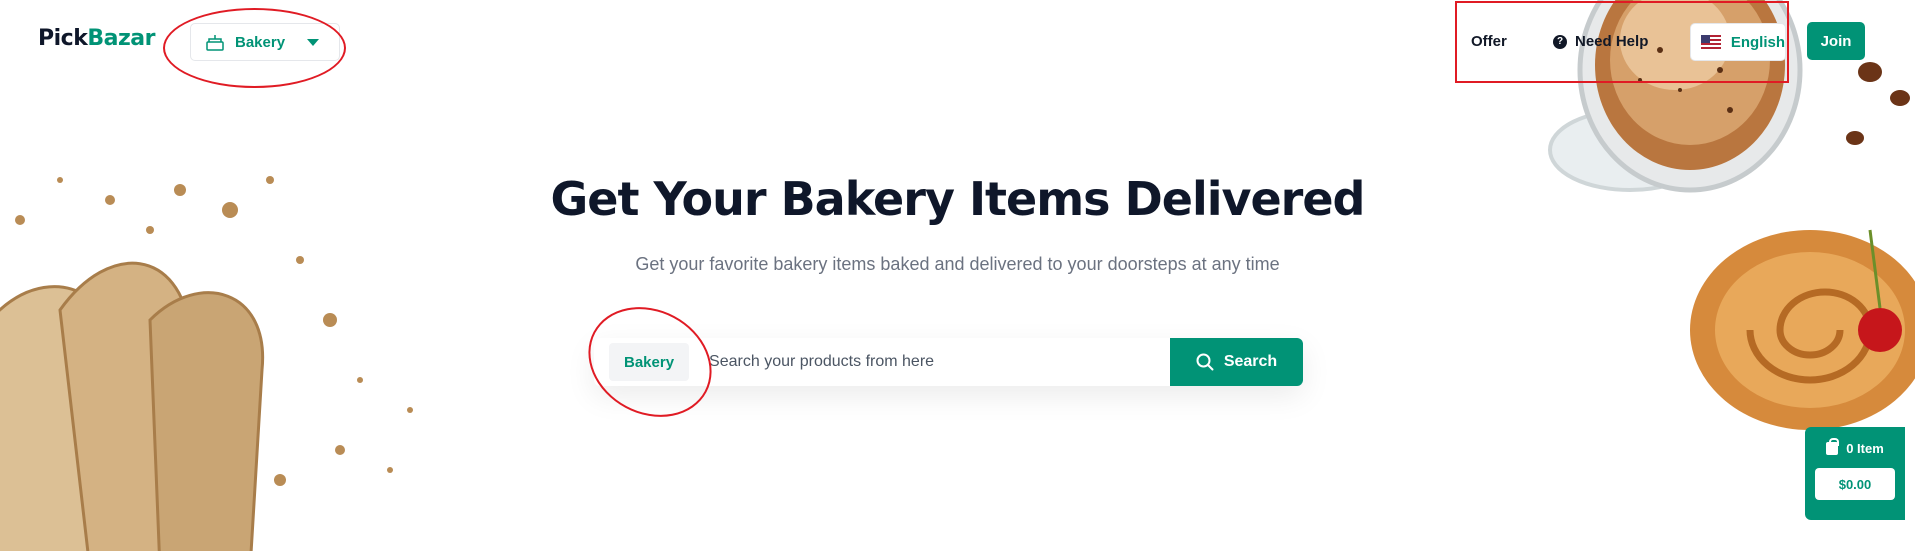 Image resolution: width=1915 pixels, height=551 pixels. What do you see at coordinates (929, 362) in the screenshot?
I see `search-input` at bounding box center [929, 362].